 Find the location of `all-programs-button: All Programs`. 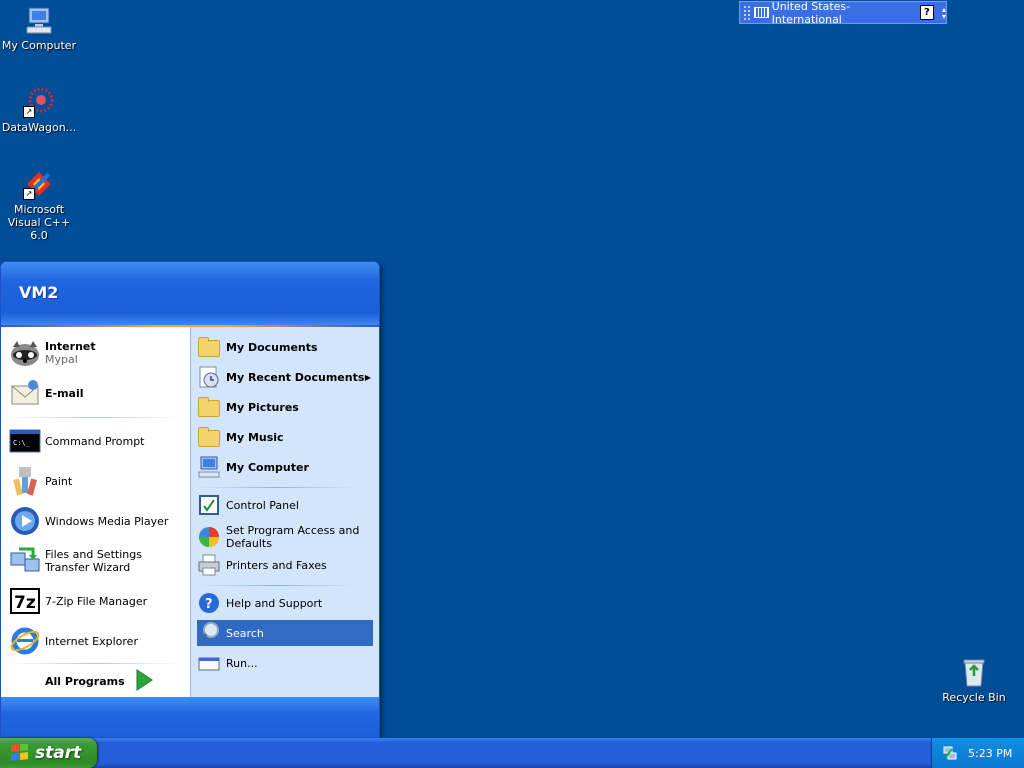

all-programs-button: All Programs is located at coordinates (100, 681).